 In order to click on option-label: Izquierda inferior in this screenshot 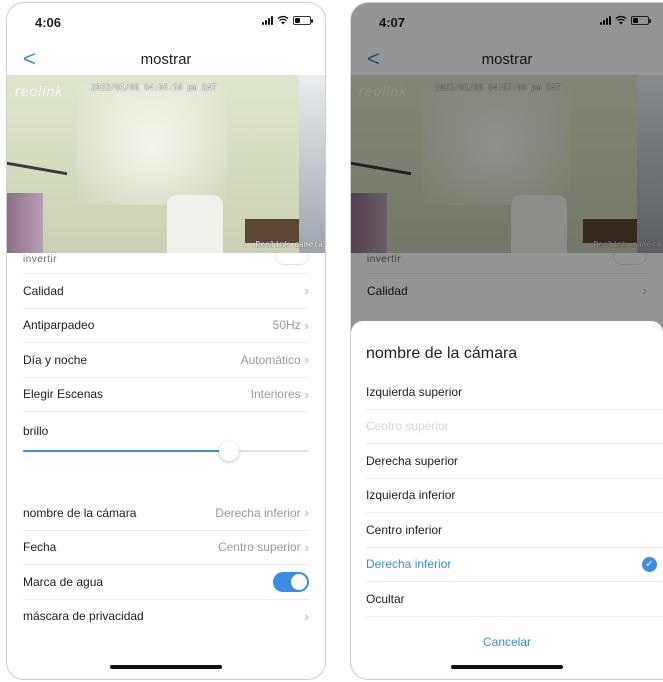, I will do `click(411, 495)`.